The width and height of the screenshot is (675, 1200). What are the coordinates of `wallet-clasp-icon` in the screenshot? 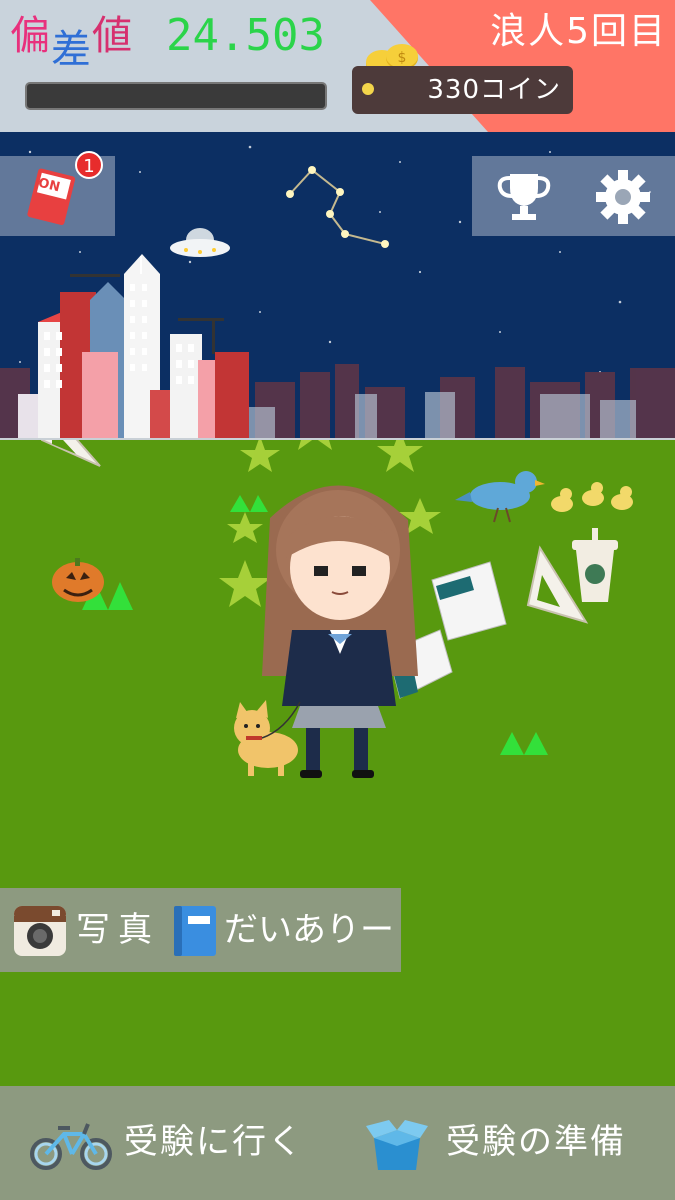 It's located at (368, 89).